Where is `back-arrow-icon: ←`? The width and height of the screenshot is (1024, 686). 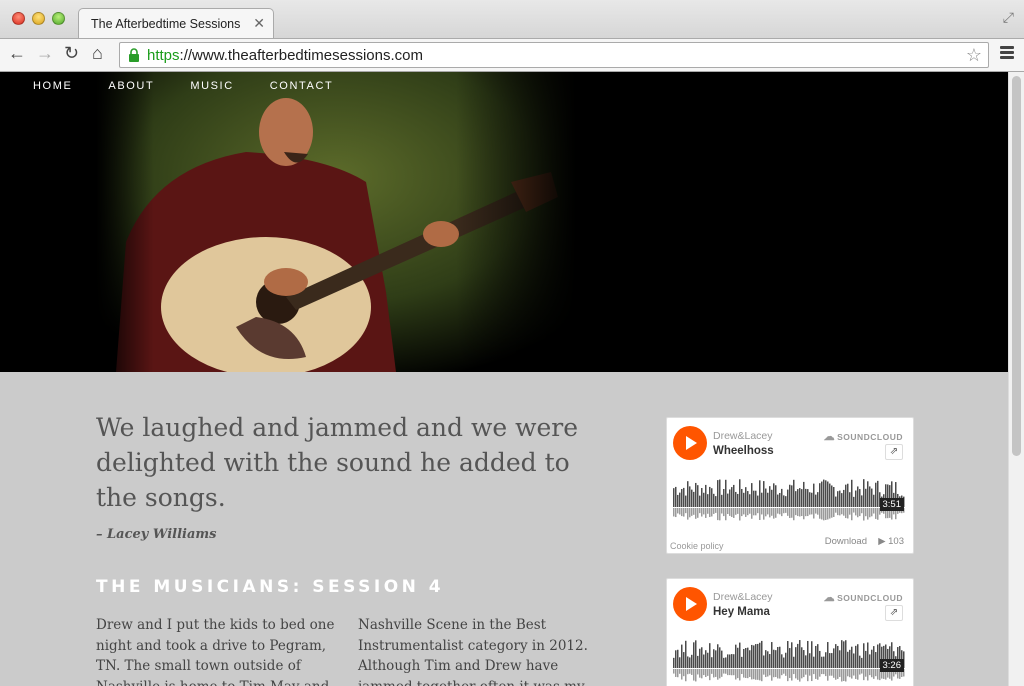 back-arrow-icon: ← is located at coordinates (17, 53).